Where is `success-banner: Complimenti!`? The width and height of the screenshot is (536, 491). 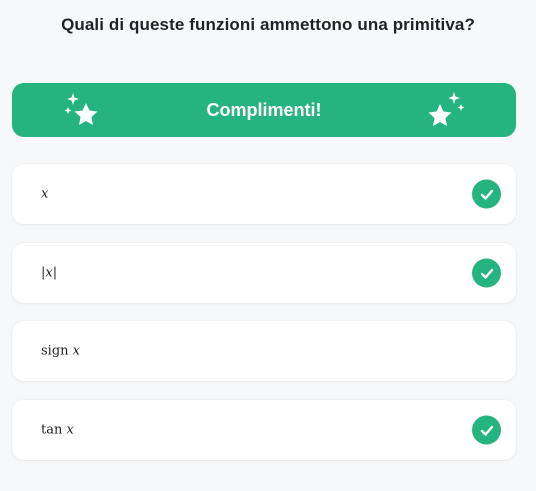
success-banner: Complimenti! is located at coordinates (264, 110).